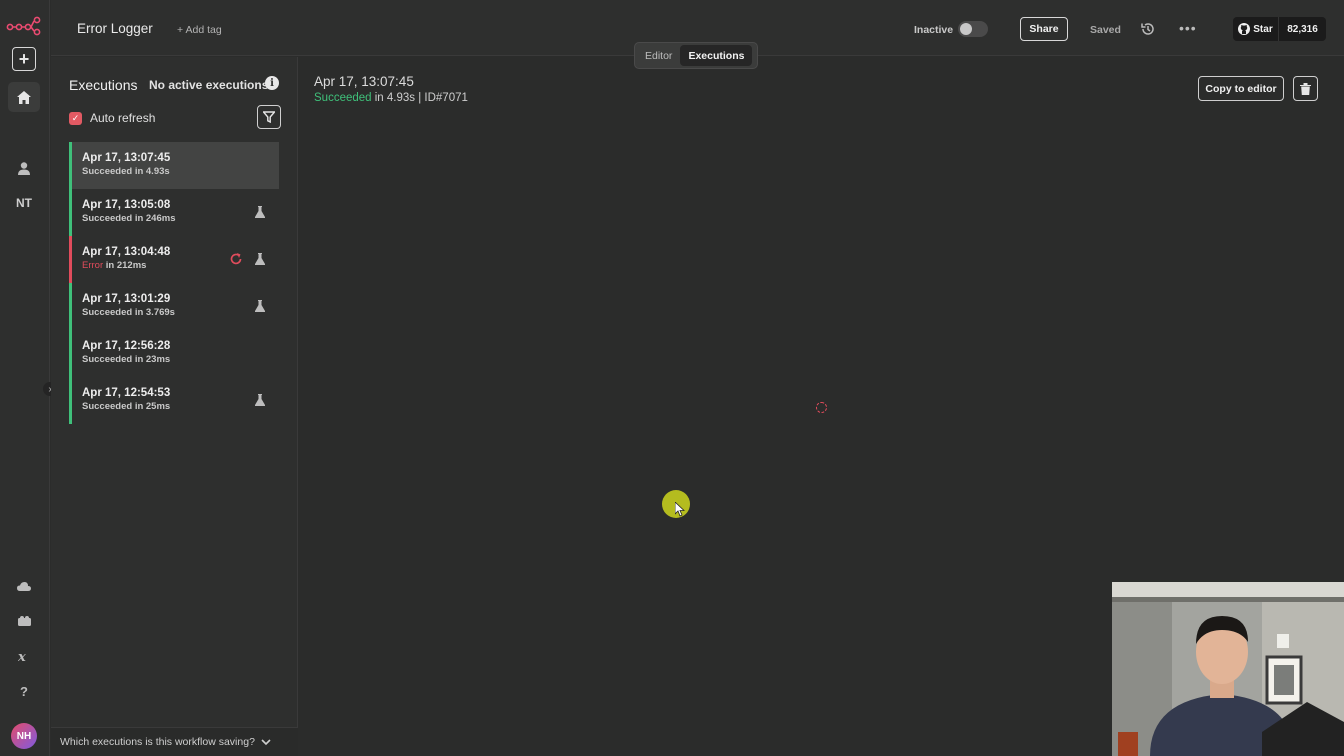 The width and height of the screenshot is (1344, 756). I want to click on execution-date: Apr 17, 12:54:53, so click(126, 393).